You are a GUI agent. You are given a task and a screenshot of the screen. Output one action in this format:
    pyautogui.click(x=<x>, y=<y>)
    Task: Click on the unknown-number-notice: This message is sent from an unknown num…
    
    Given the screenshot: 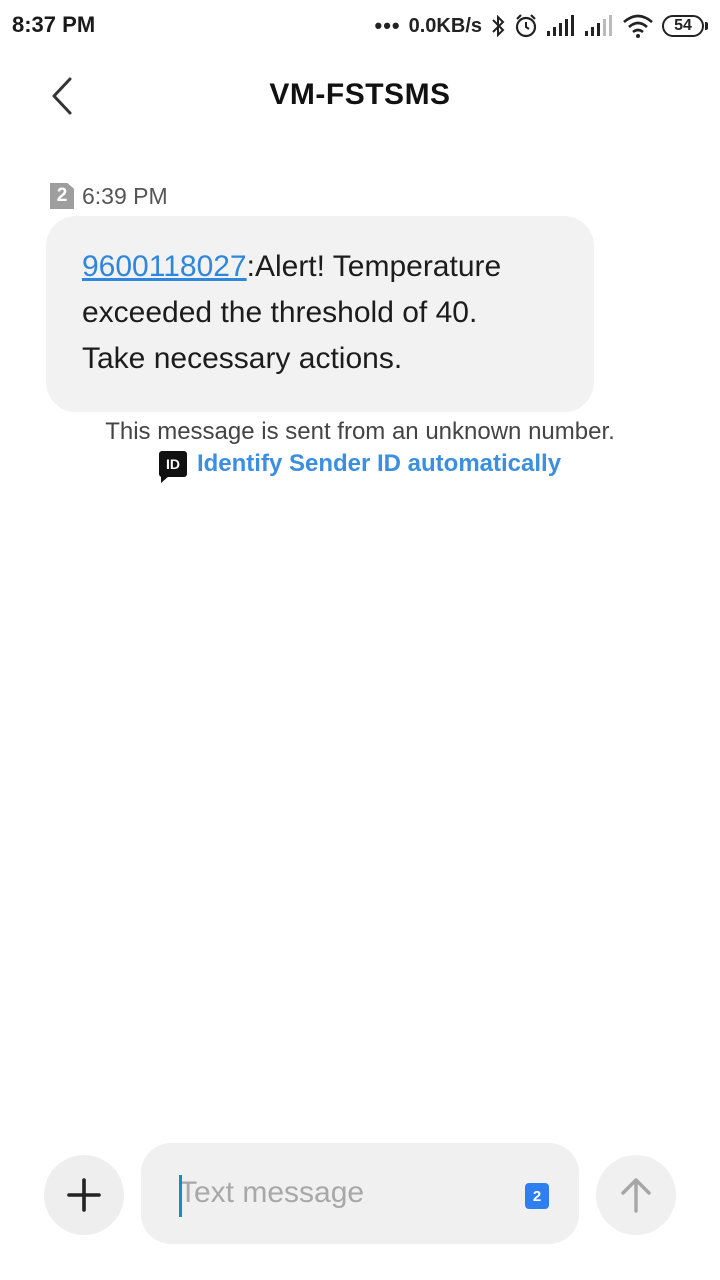 What is the action you would take?
    pyautogui.click(x=360, y=431)
    